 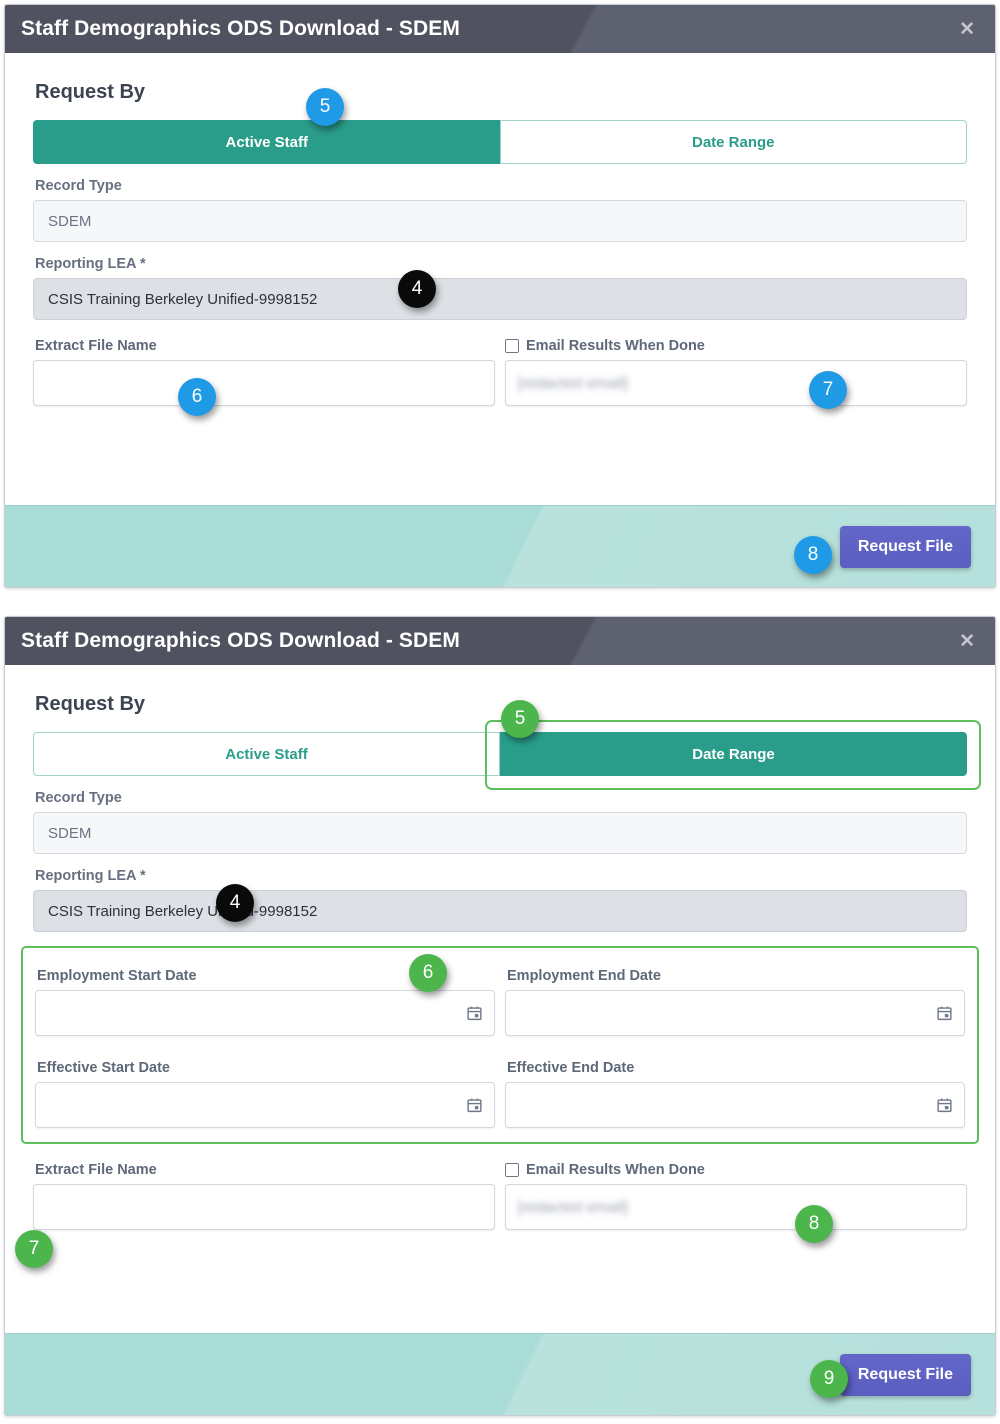 I want to click on effective-start-date-input, so click(x=265, y=1105).